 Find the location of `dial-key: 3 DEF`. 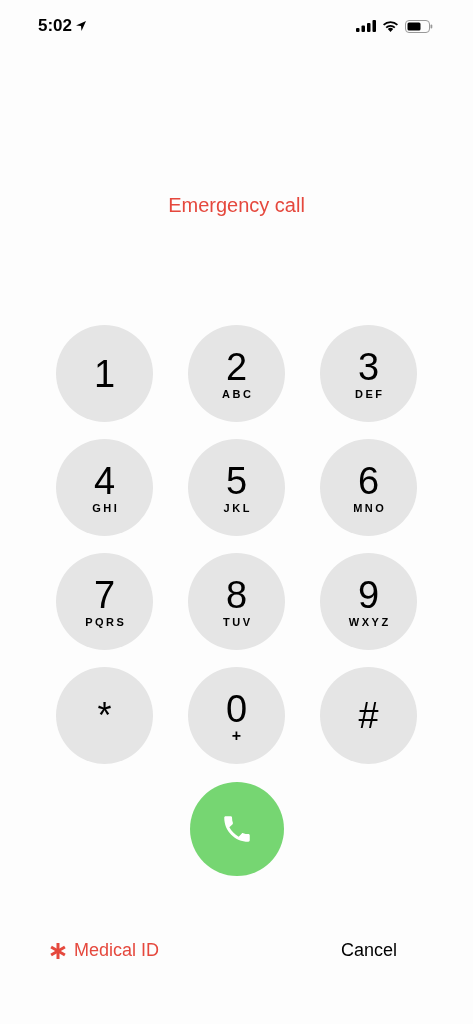

dial-key: 3 DEF is located at coordinates (368, 373).